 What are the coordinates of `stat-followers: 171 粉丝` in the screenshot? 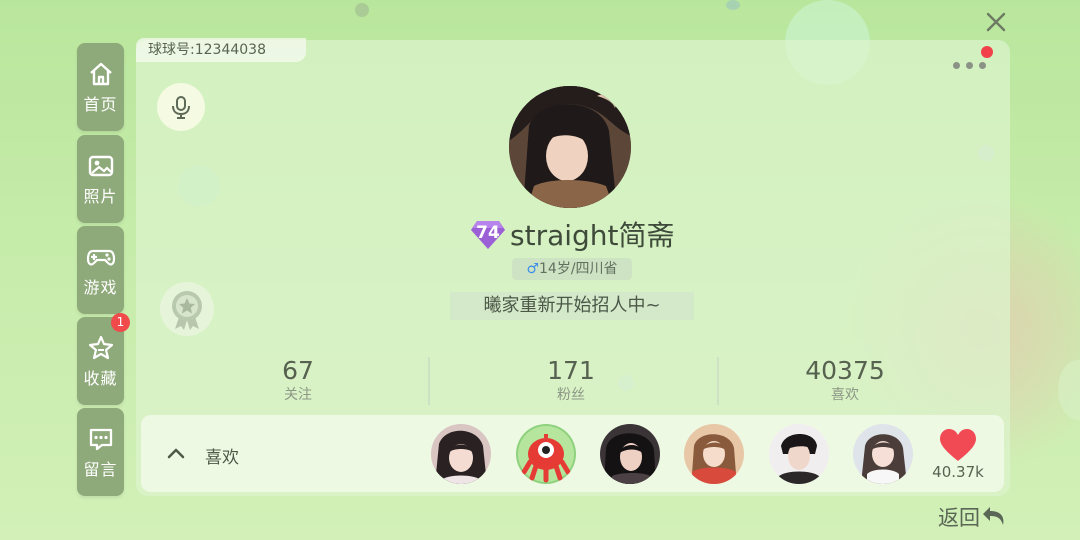 It's located at (571, 379).